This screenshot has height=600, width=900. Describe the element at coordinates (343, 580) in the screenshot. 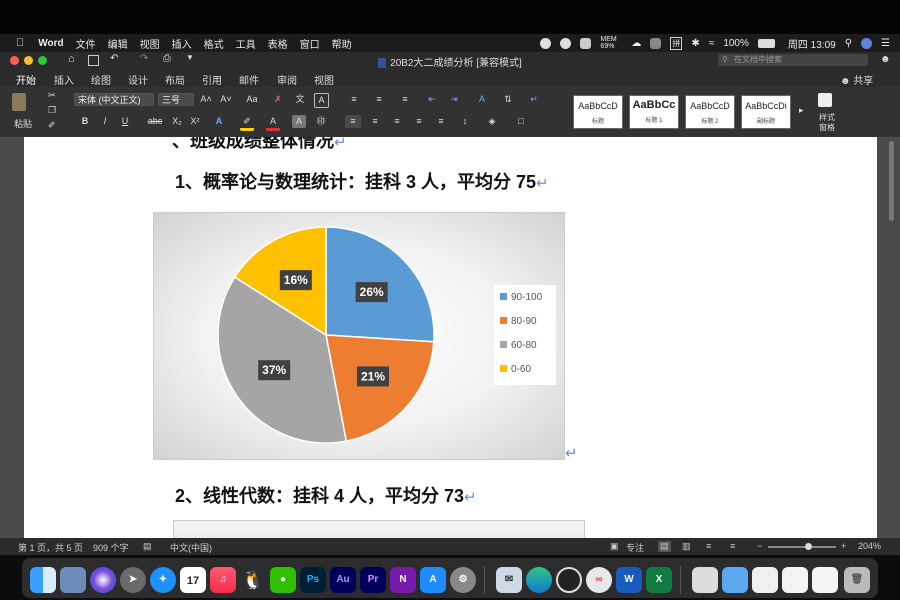

I see `audition-icon: Au` at that location.